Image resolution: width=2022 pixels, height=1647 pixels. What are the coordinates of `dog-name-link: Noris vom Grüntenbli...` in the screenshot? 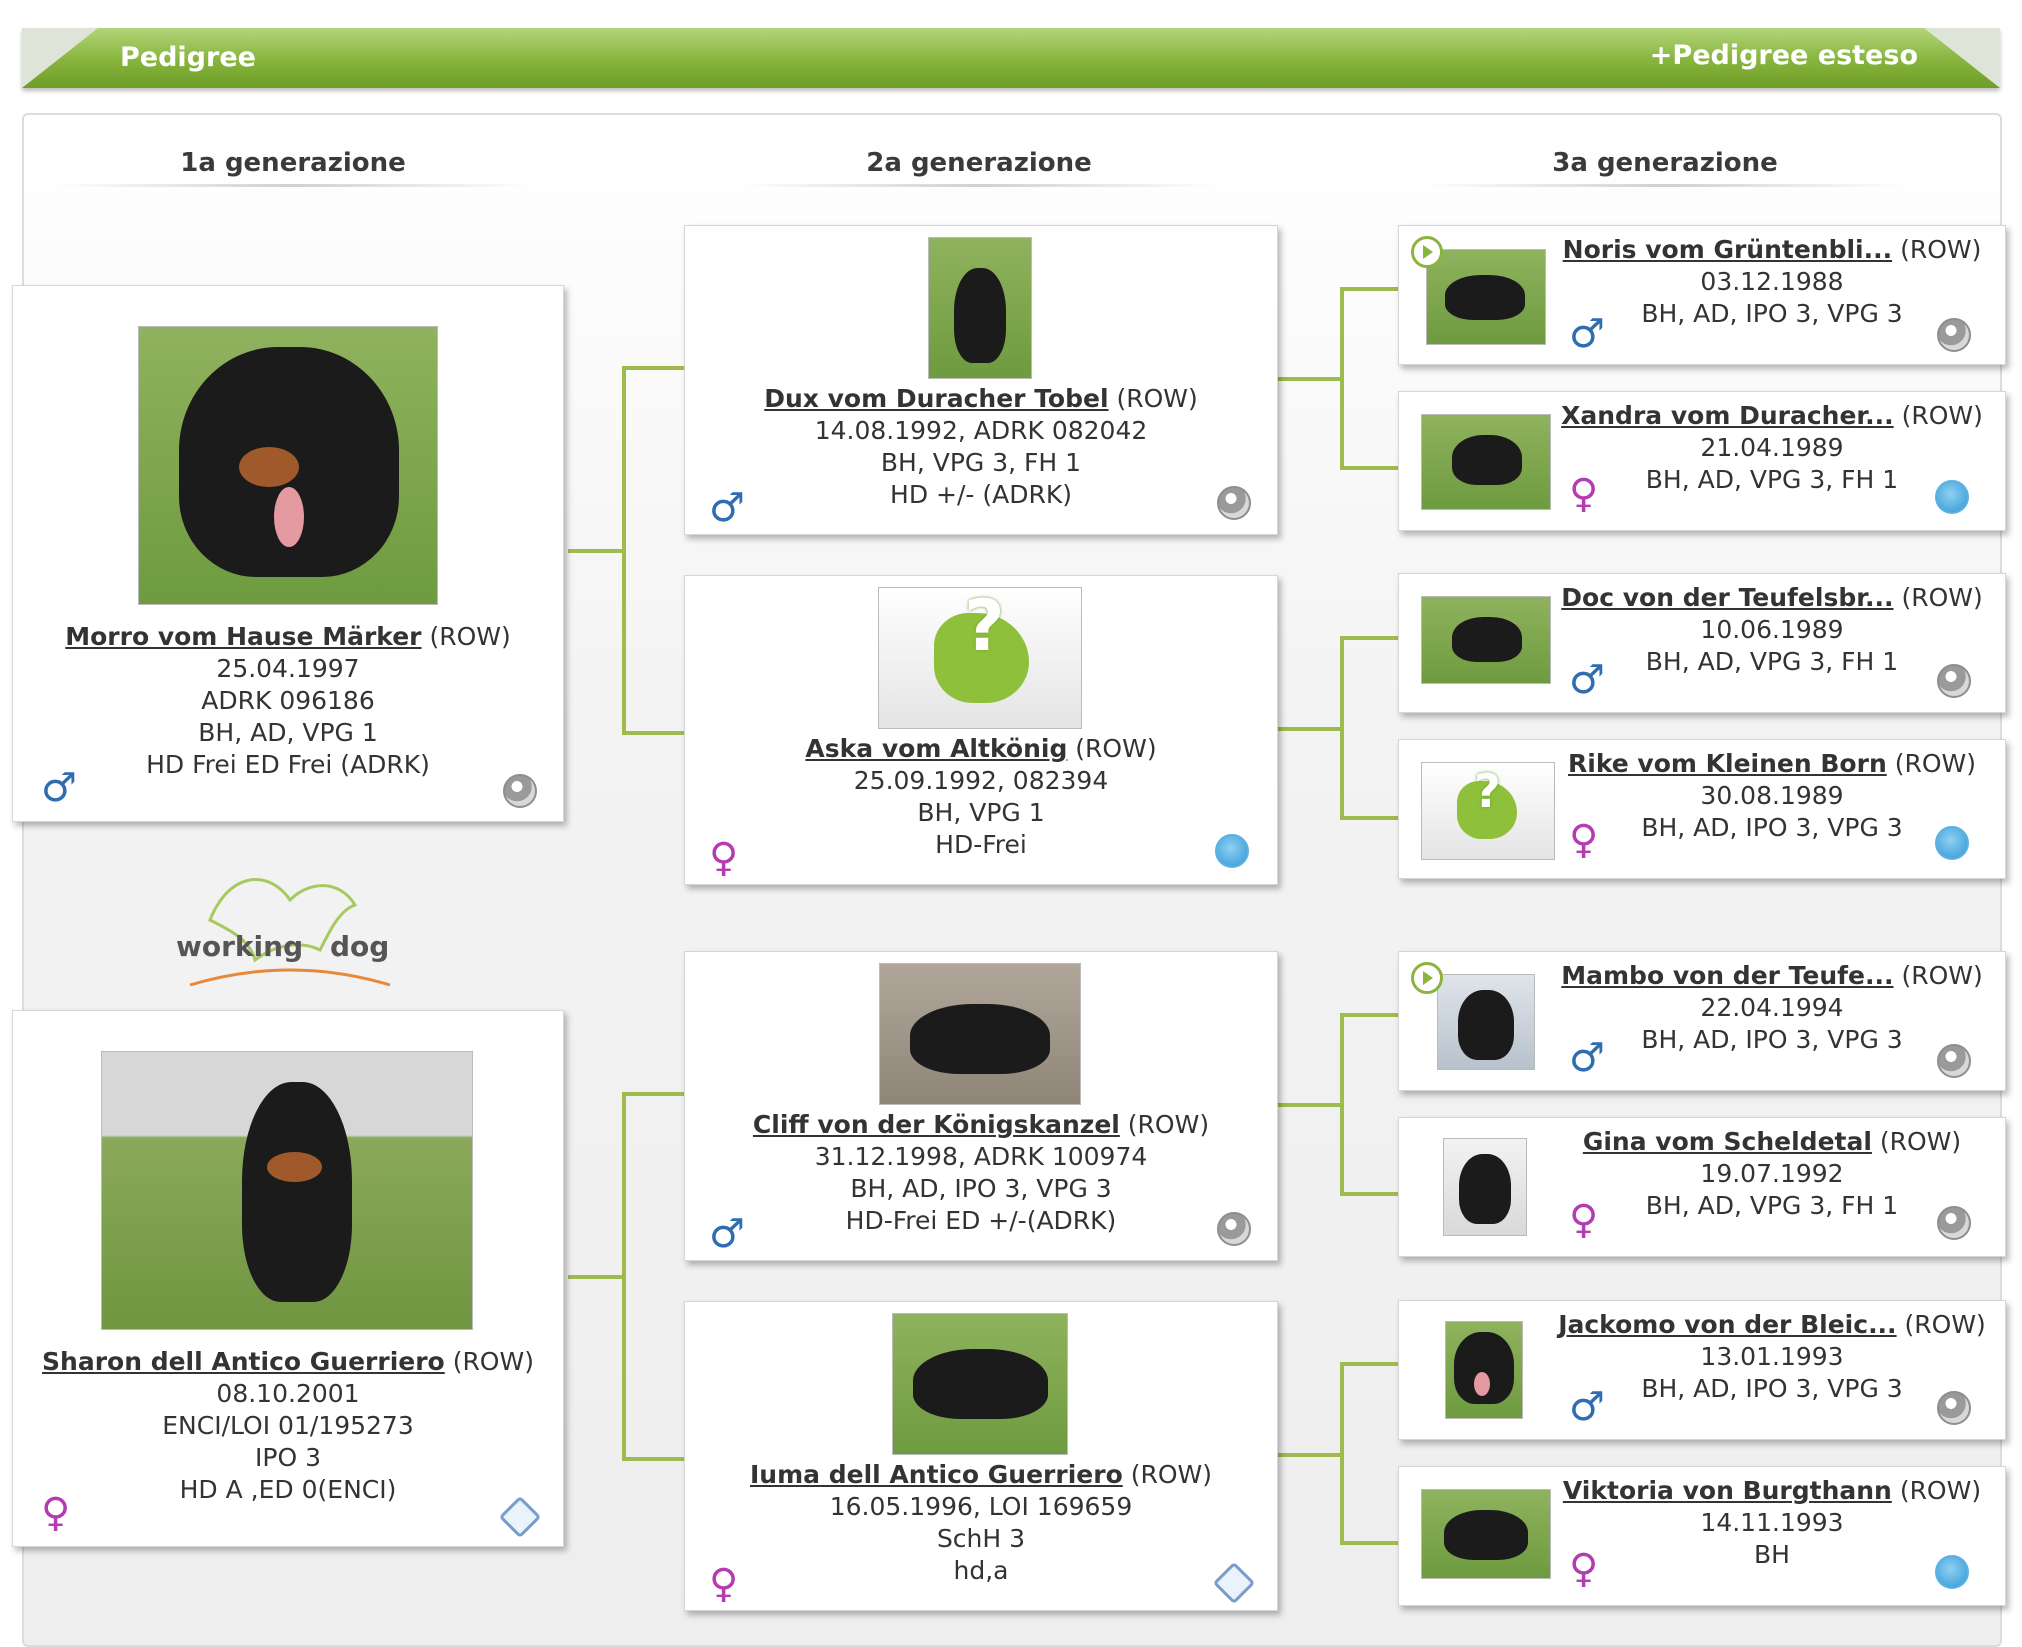 It's located at (1727, 249).